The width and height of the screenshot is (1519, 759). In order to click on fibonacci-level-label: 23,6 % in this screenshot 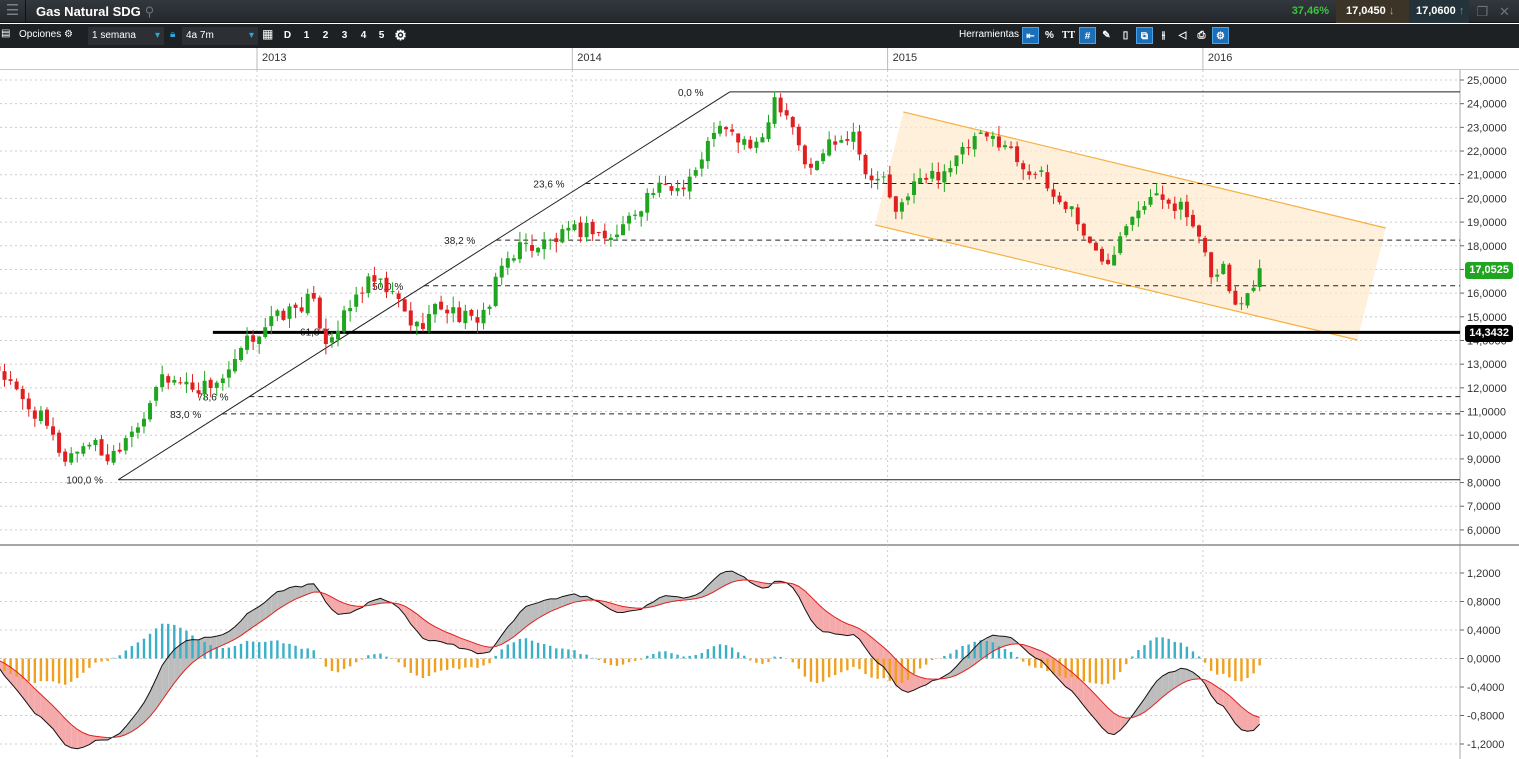, I will do `click(548, 184)`.